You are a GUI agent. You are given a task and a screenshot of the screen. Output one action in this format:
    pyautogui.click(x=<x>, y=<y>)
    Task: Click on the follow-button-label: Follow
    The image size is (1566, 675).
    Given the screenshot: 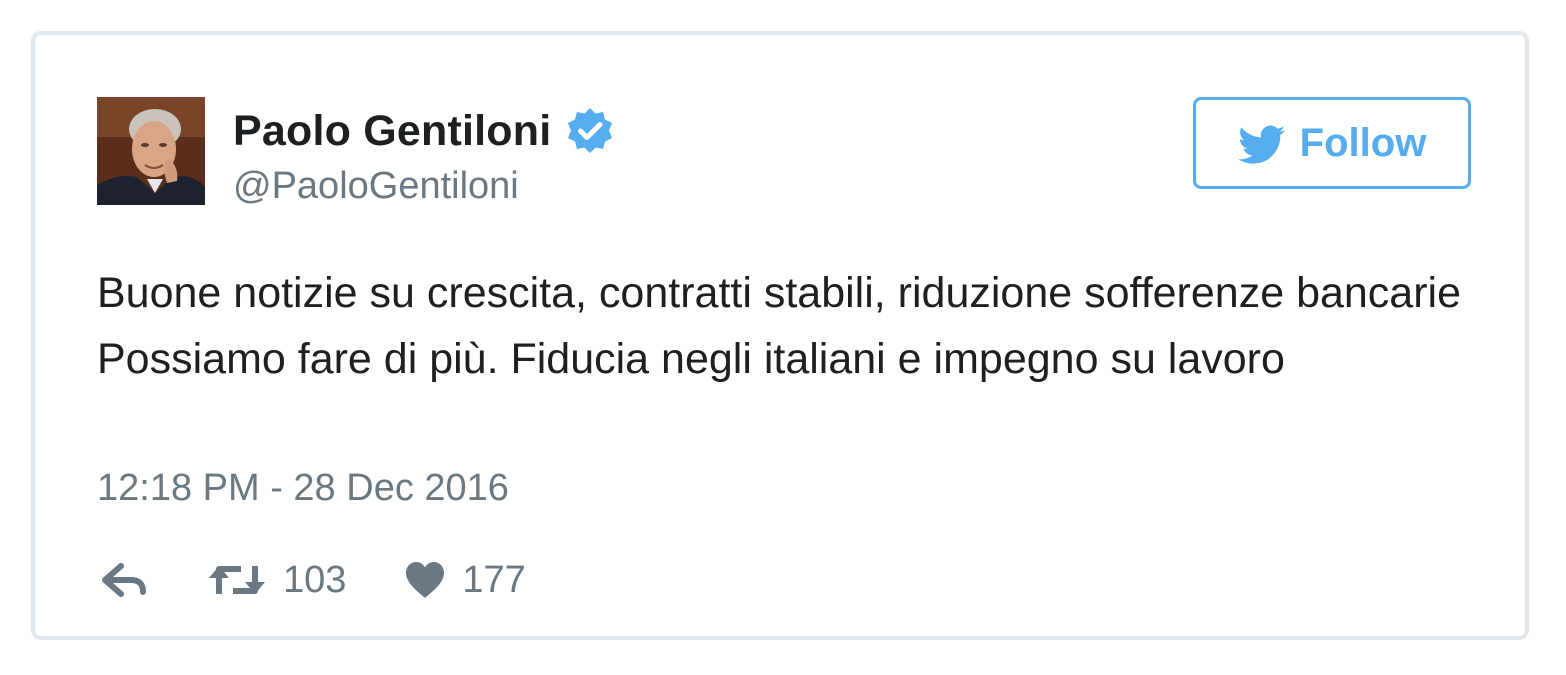 What is the action you would take?
    pyautogui.click(x=1363, y=142)
    